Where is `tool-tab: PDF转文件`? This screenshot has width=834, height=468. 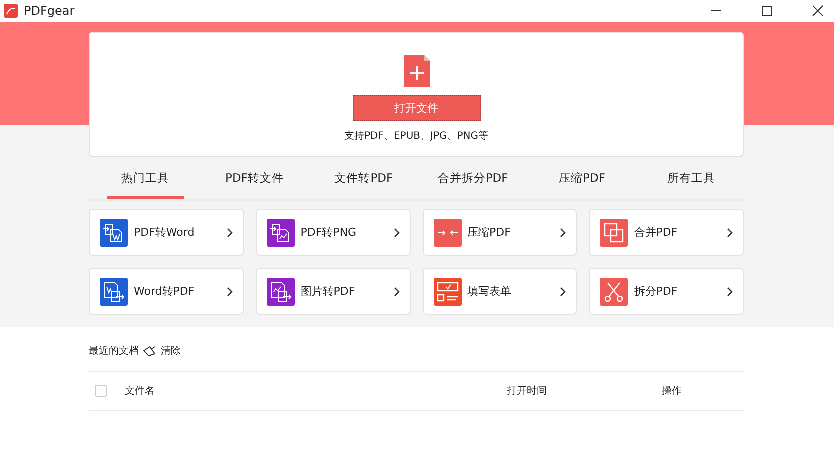 tool-tab: PDF转文件 is located at coordinates (255, 178).